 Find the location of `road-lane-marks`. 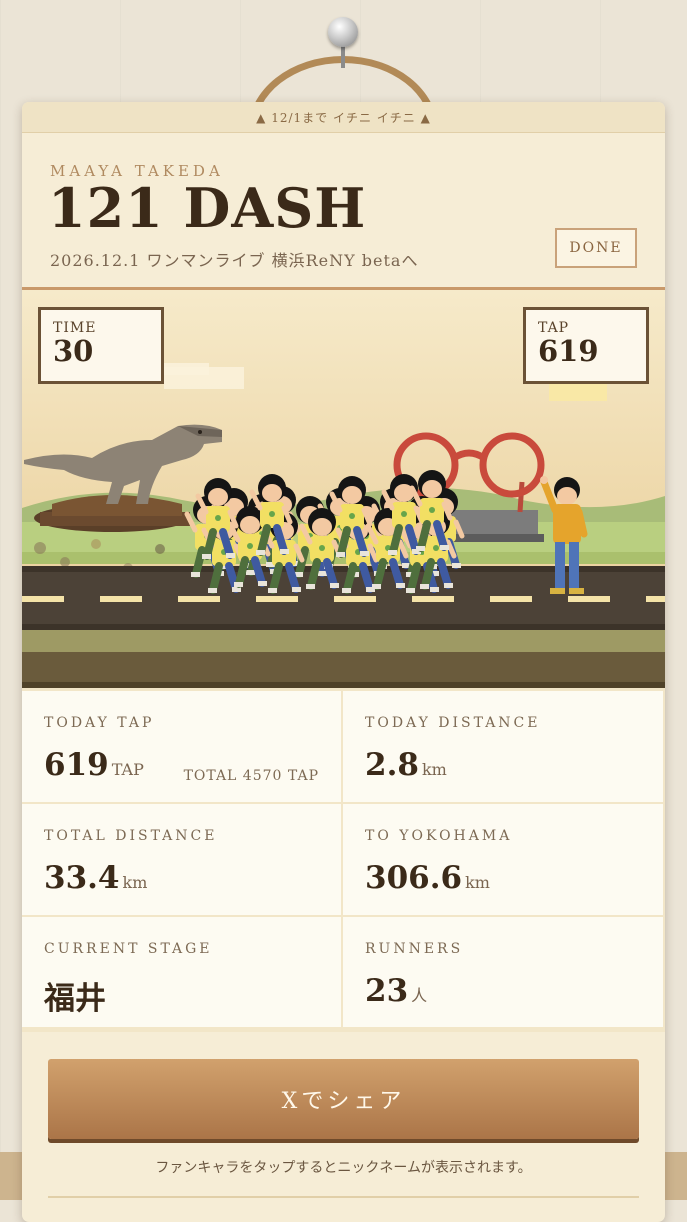

road-lane-marks is located at coordinates (343, 599).